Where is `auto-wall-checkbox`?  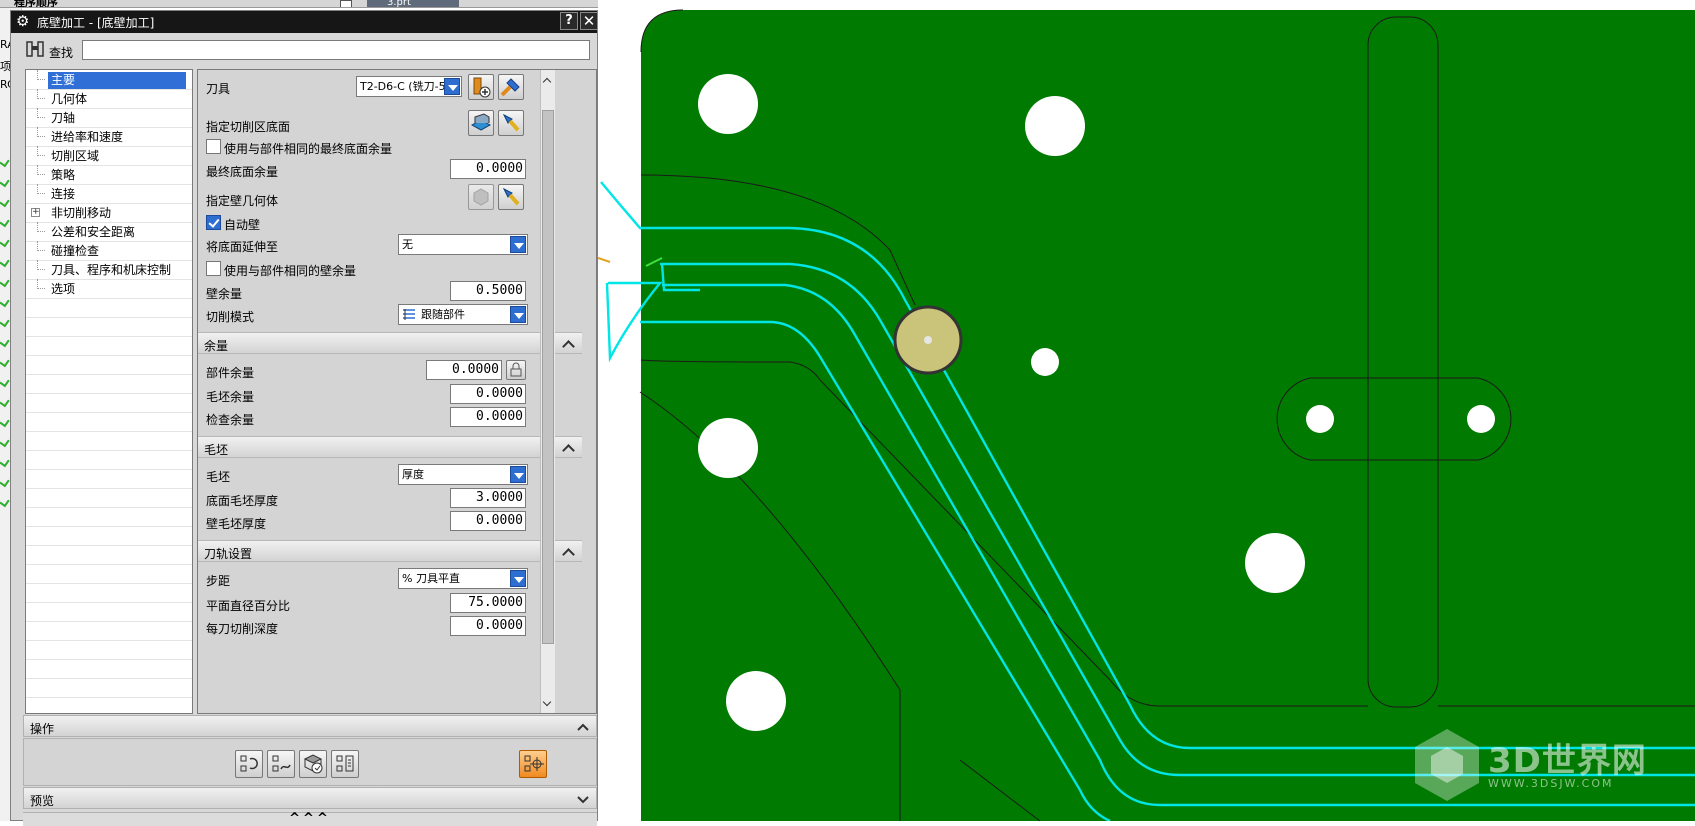
auto-wall-checkbox is located at coordinates (213, 222).